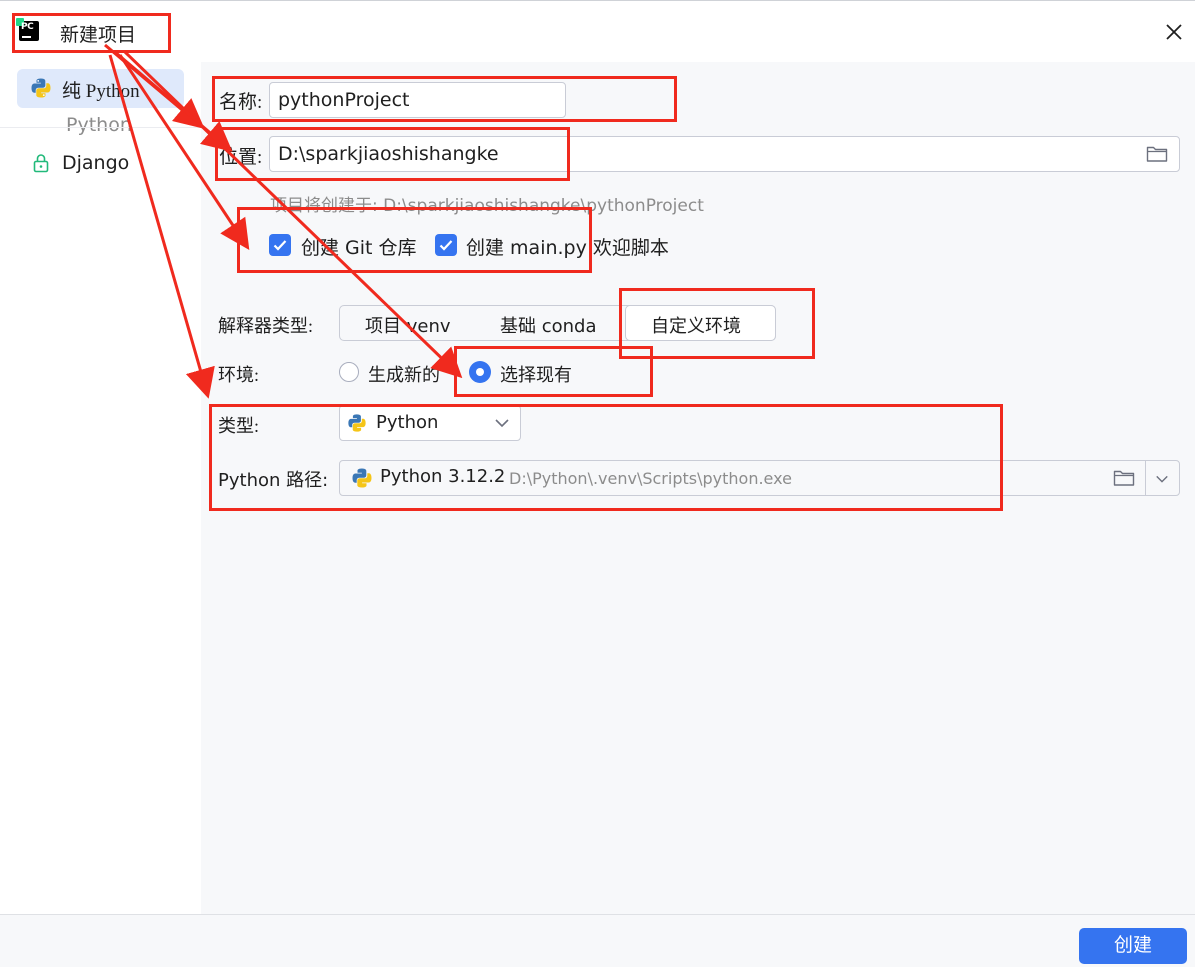 The width and height of the screenshot is (1195, 967). What do you see at coordinates (606, 457) in the screenshot?
I see `annotation-box-type-path` at bounding box center [606, 457].